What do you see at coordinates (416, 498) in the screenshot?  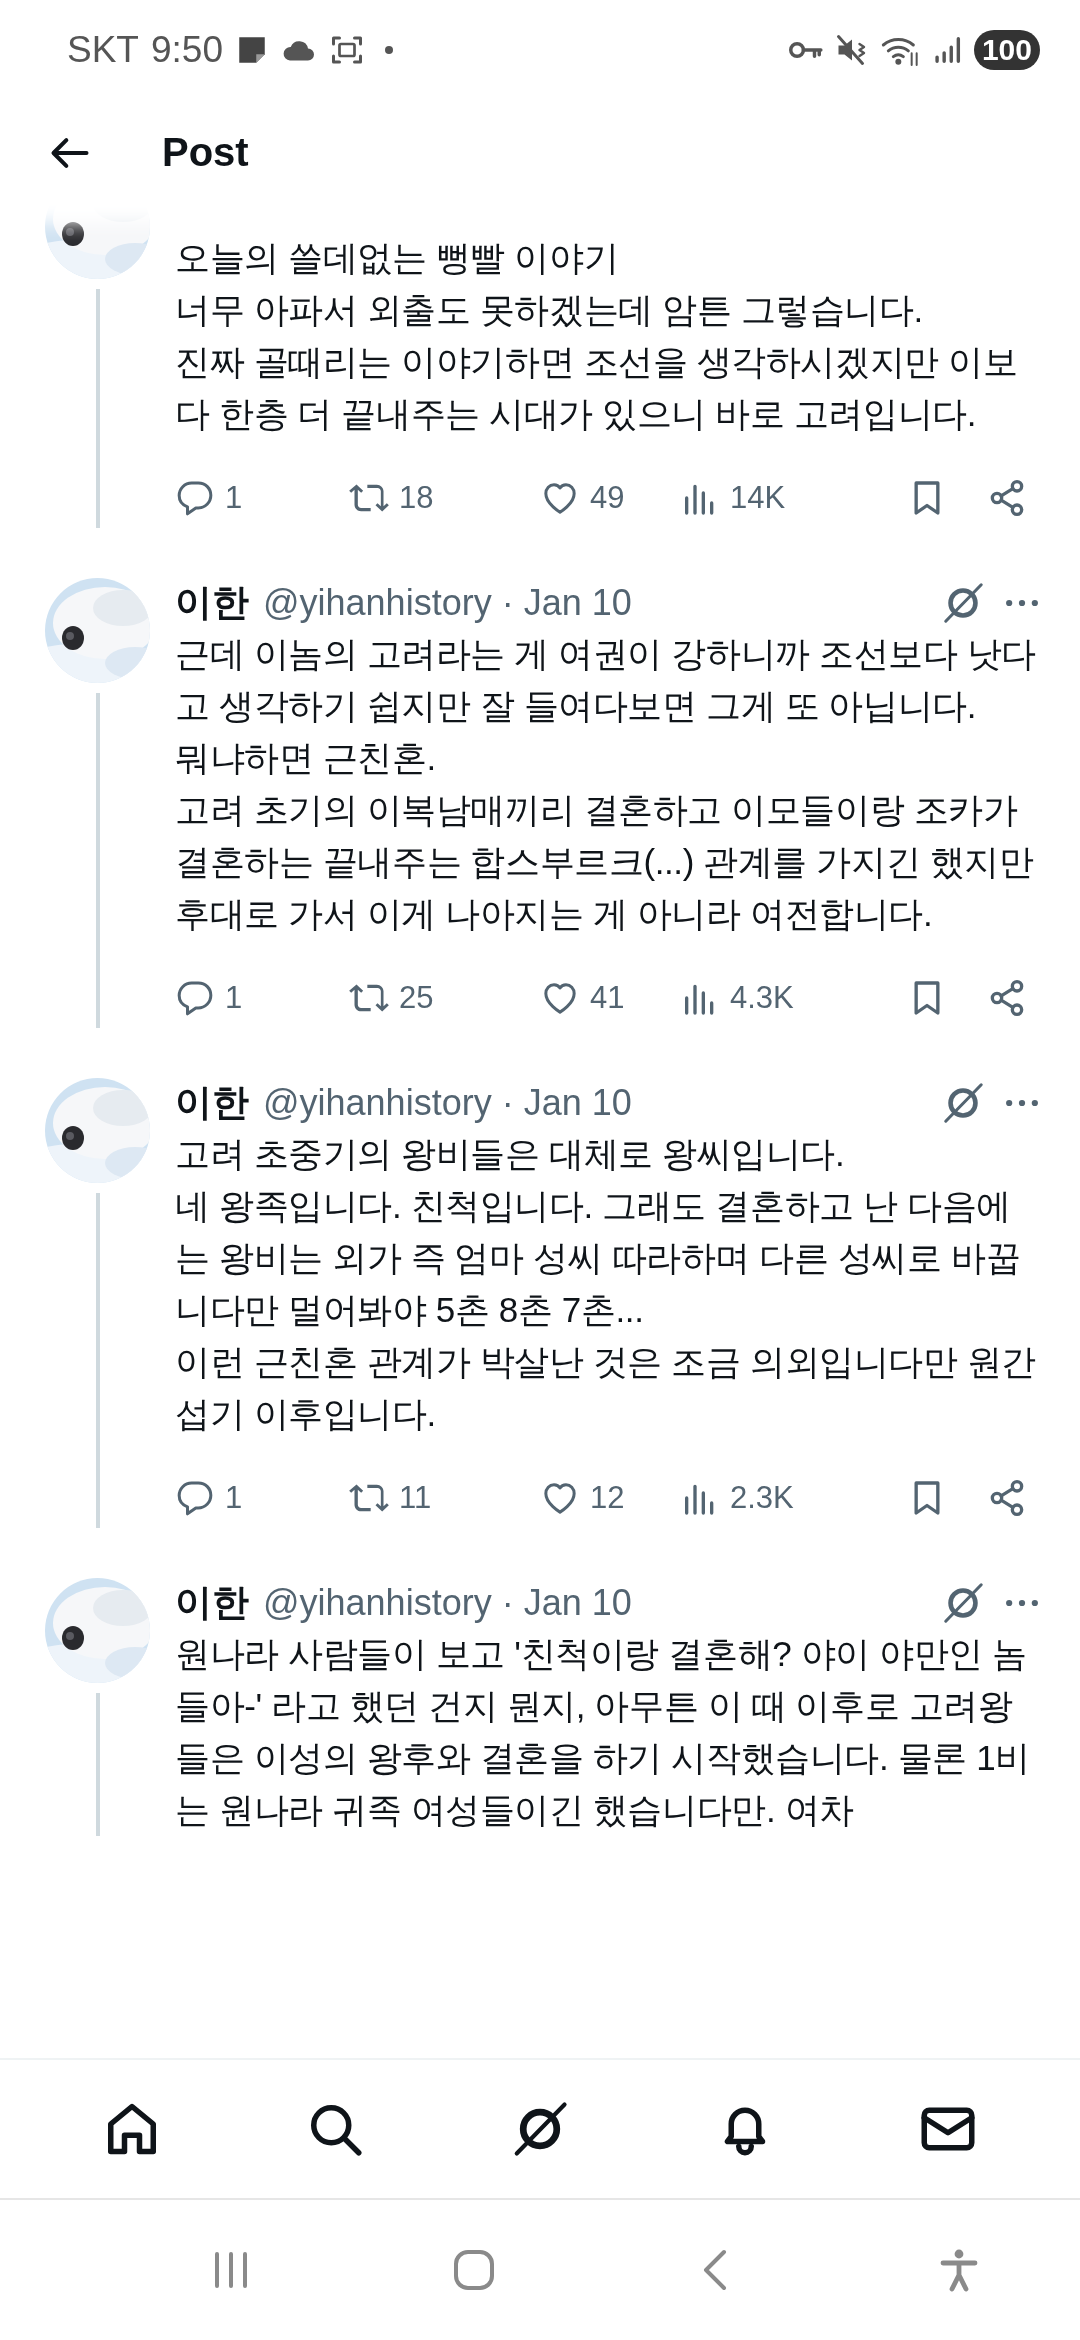 I see `count: 18` at bounding box center [416, 498].